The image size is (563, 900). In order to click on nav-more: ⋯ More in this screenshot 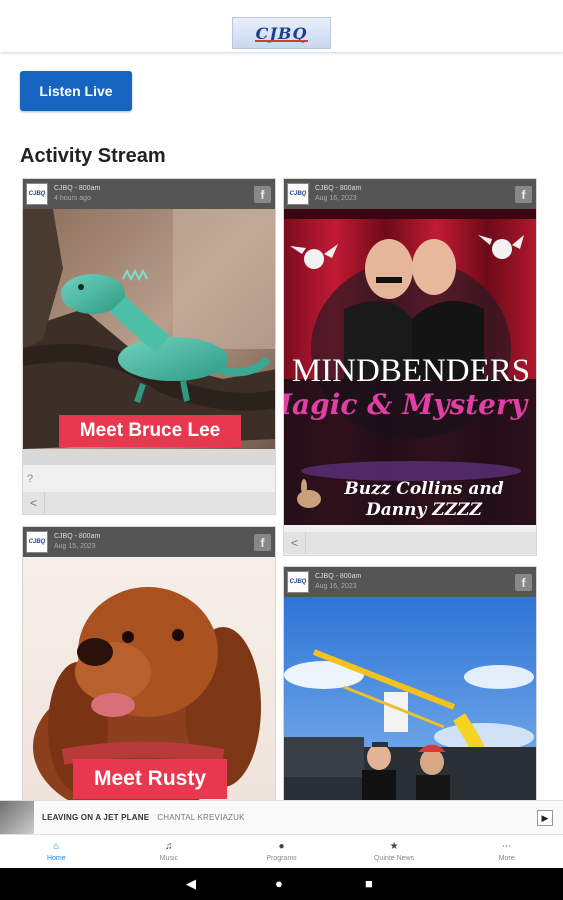, I will do `click(506, 851)`.